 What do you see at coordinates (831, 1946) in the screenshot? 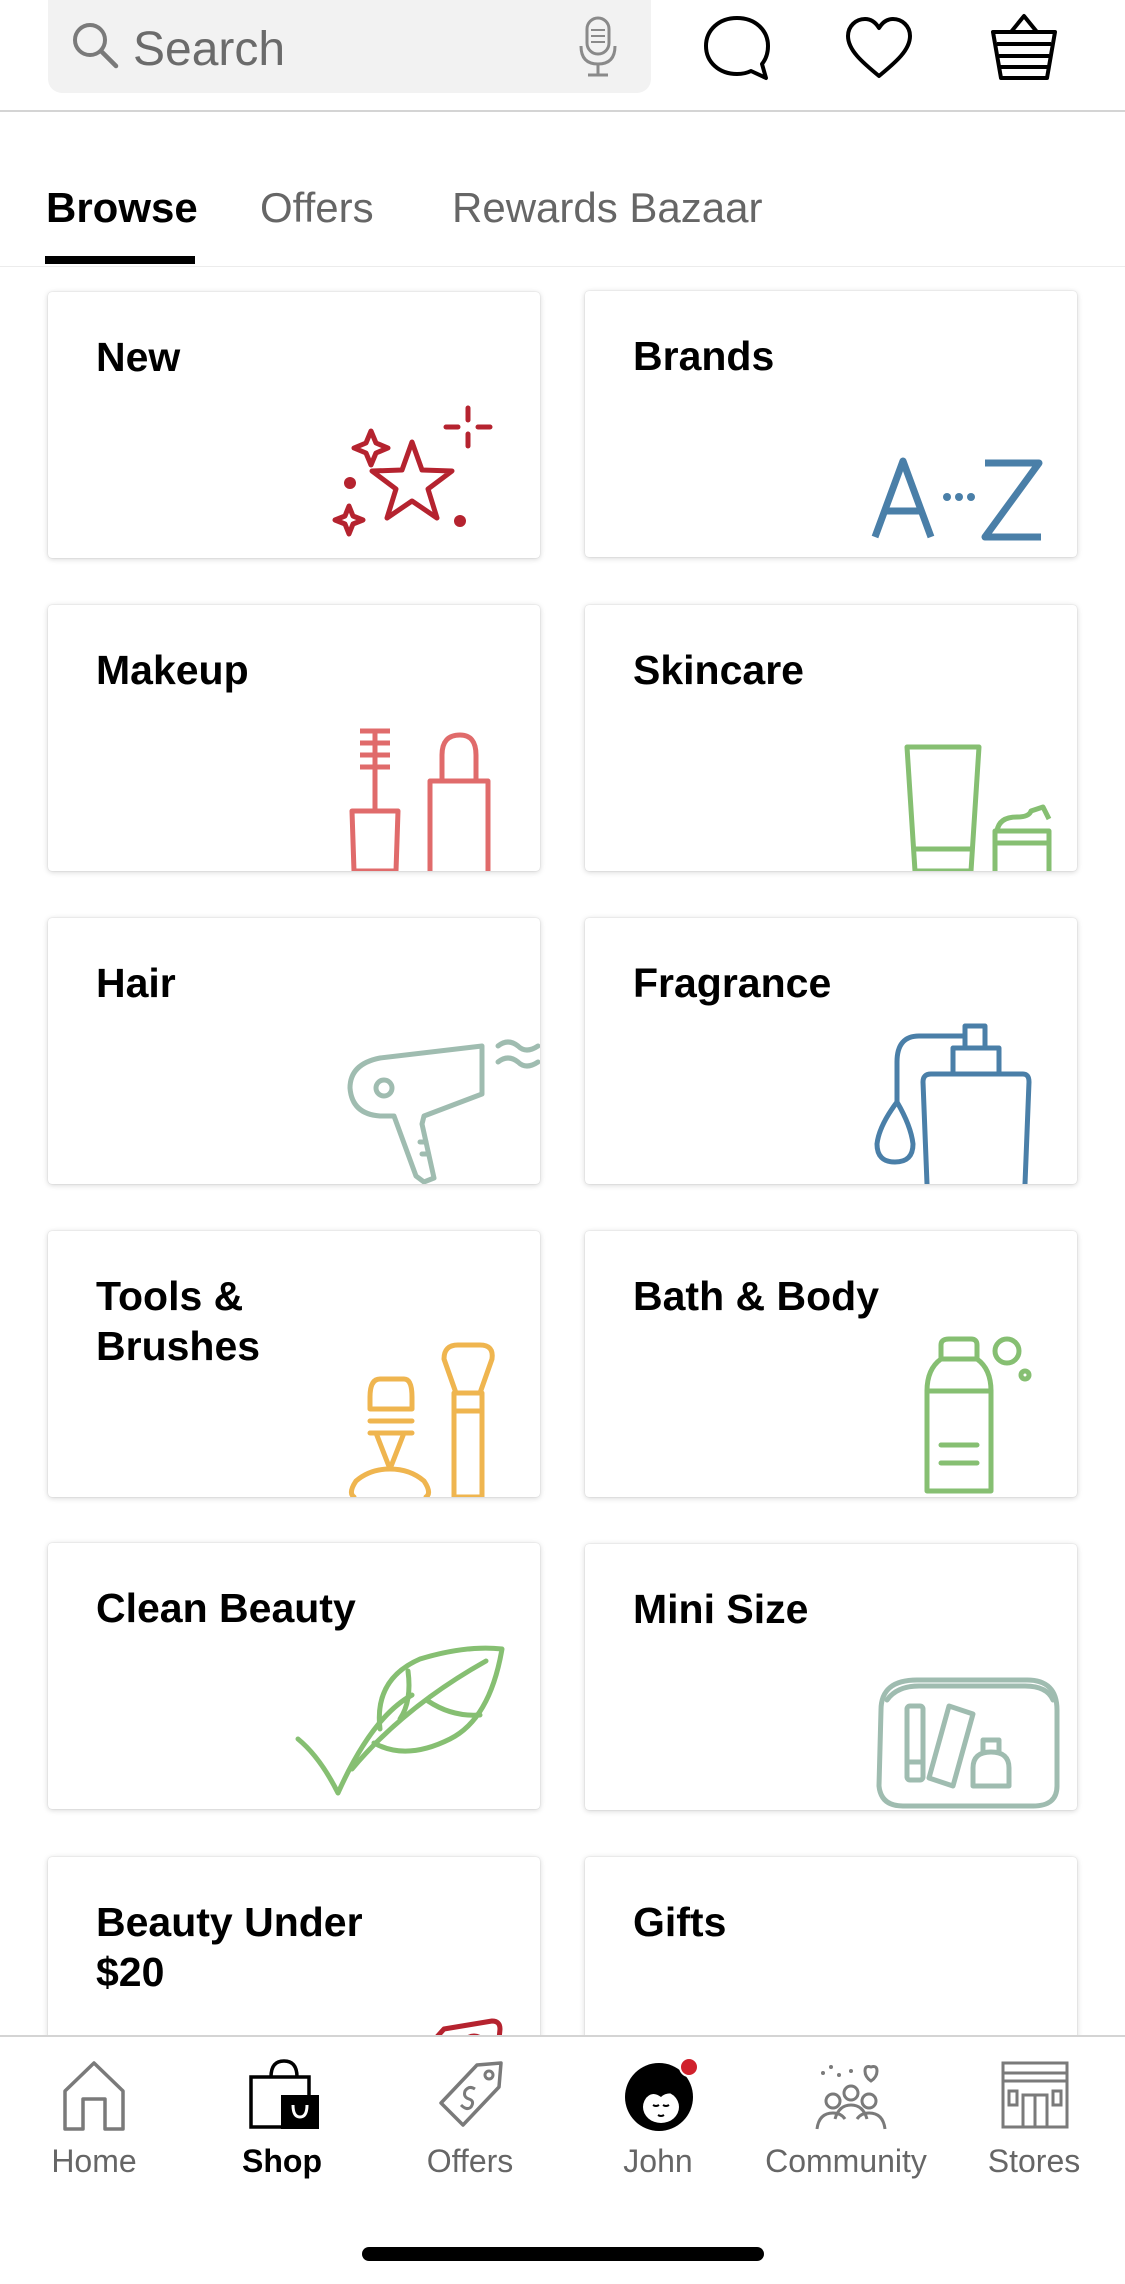
I see `category-card-gifts: Gifts` at bounding box center [831, 1946].